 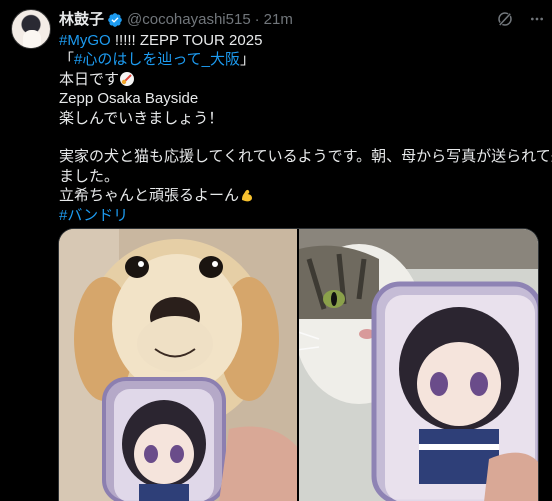 I want to click on pets-text: 実家の犬と猫も応援してくれているようです。朝、母から写真が送られて来, so click(x=305, y=157).